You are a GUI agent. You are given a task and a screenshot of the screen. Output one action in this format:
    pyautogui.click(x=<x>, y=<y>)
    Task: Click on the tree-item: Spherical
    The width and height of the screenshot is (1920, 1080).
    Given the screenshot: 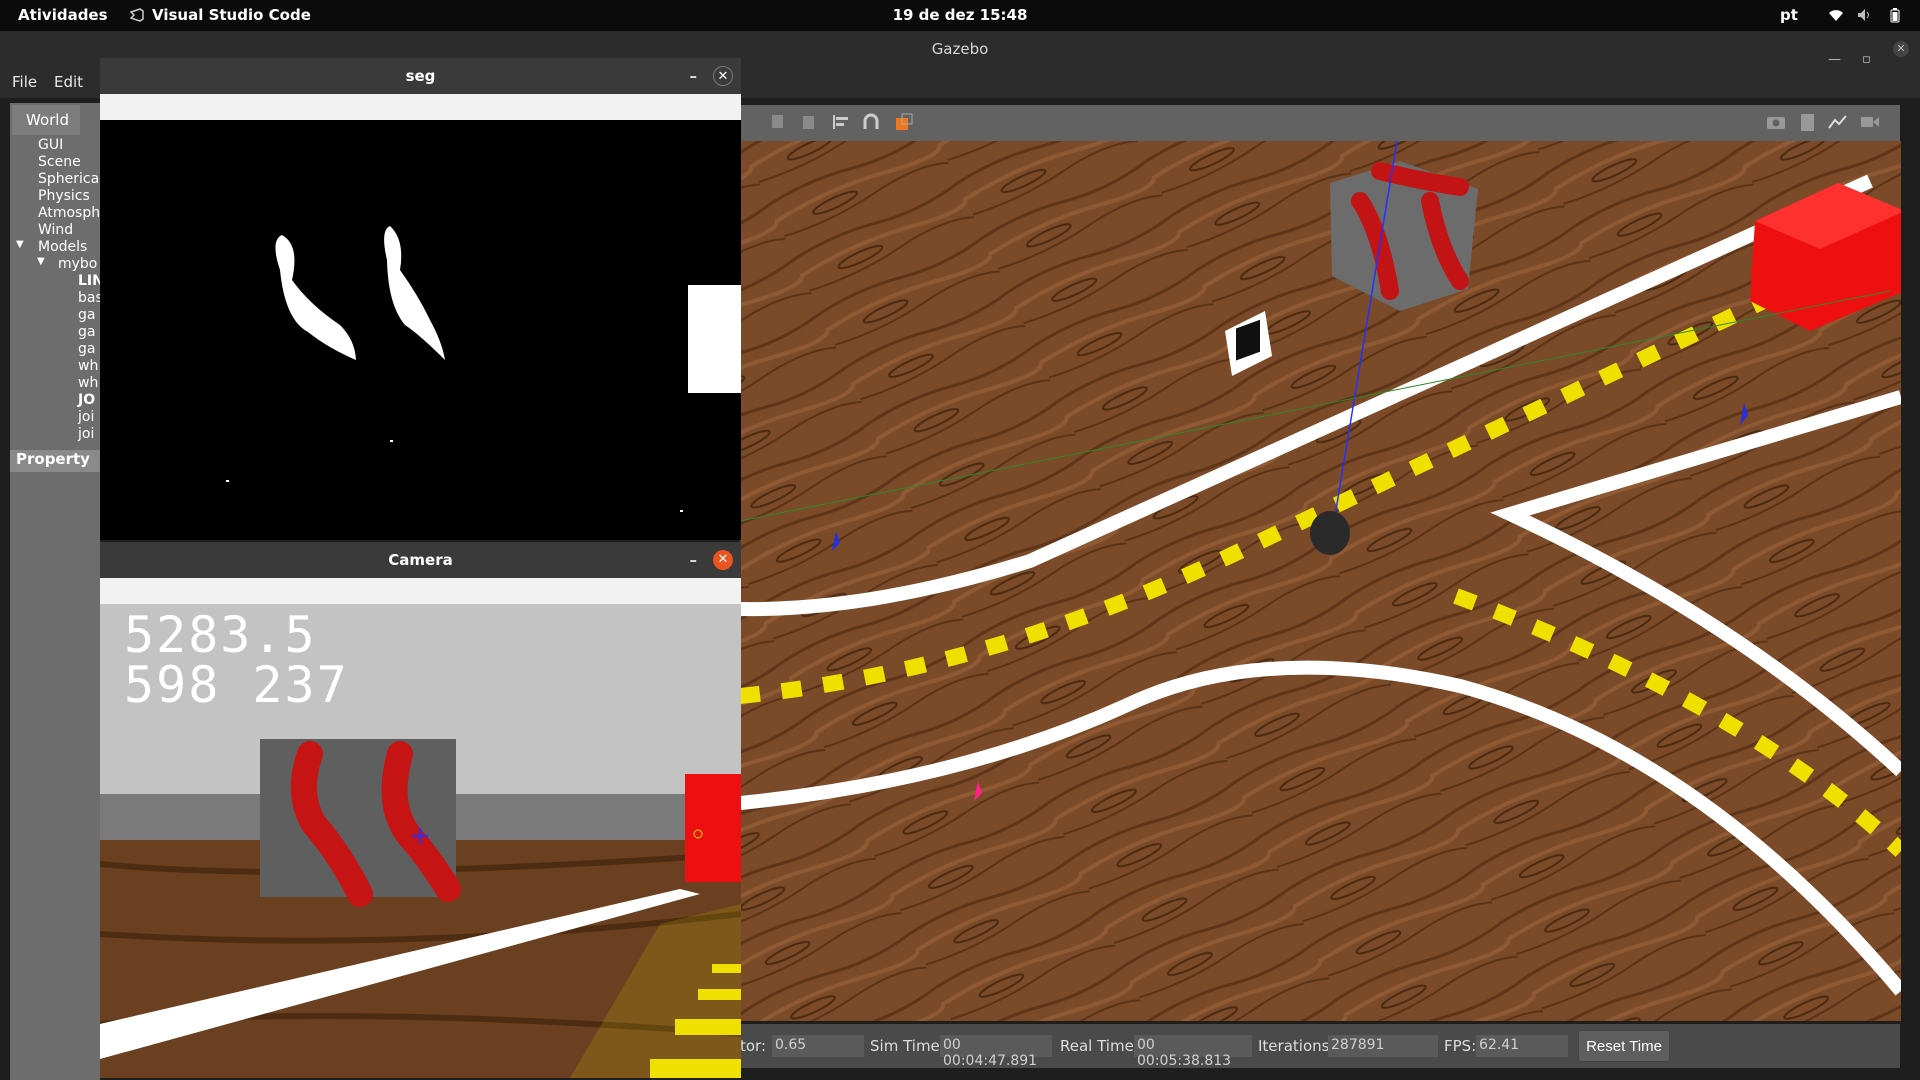 What is the action you would take?
    pyautogui.click(x=70, y=179)
    